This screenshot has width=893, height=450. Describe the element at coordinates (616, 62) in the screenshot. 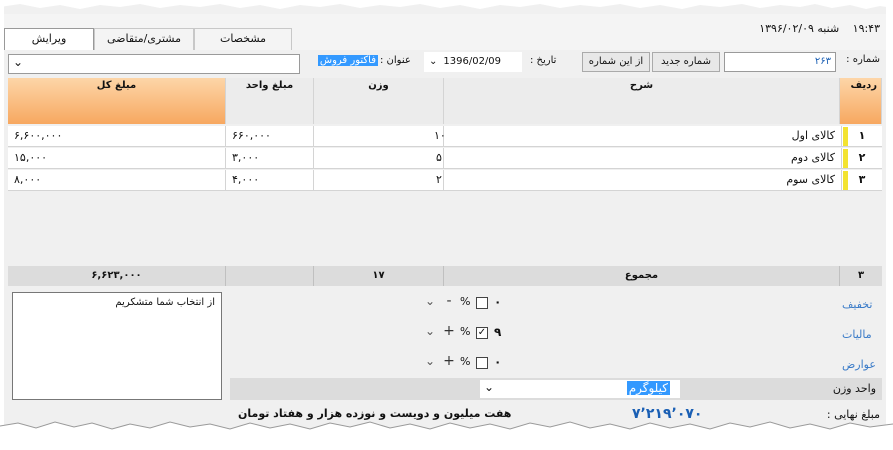

I see `from-number-button: از این شماره` at that location.